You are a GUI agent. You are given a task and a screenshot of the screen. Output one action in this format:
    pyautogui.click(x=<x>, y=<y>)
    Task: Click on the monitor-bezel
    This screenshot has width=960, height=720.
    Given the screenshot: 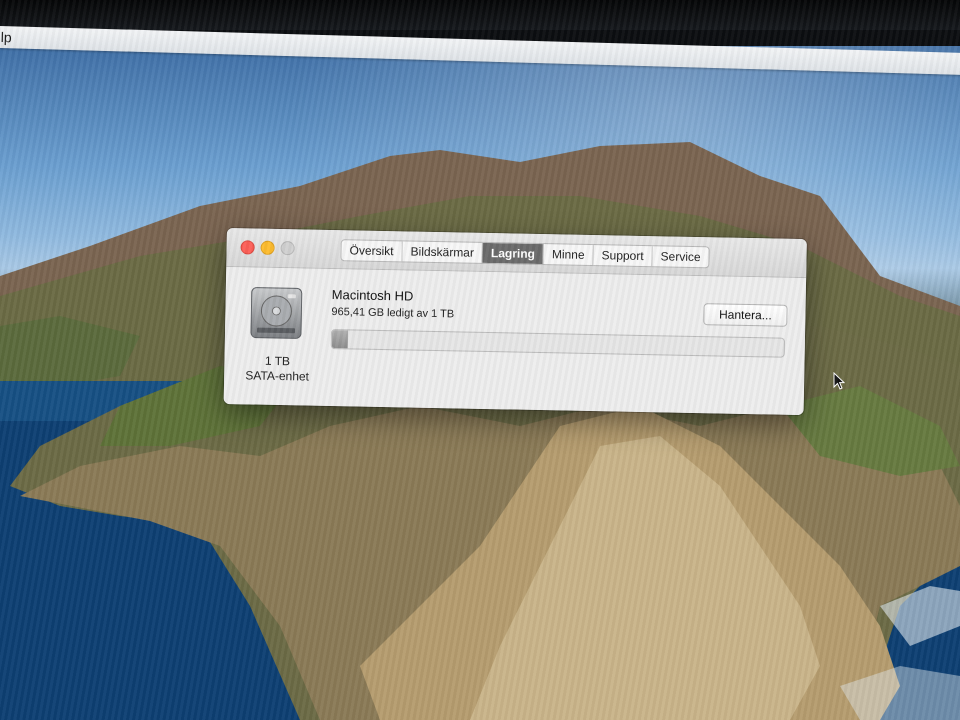 What is the action you would take?
    pyautogui.click(x=480, y=15)
    